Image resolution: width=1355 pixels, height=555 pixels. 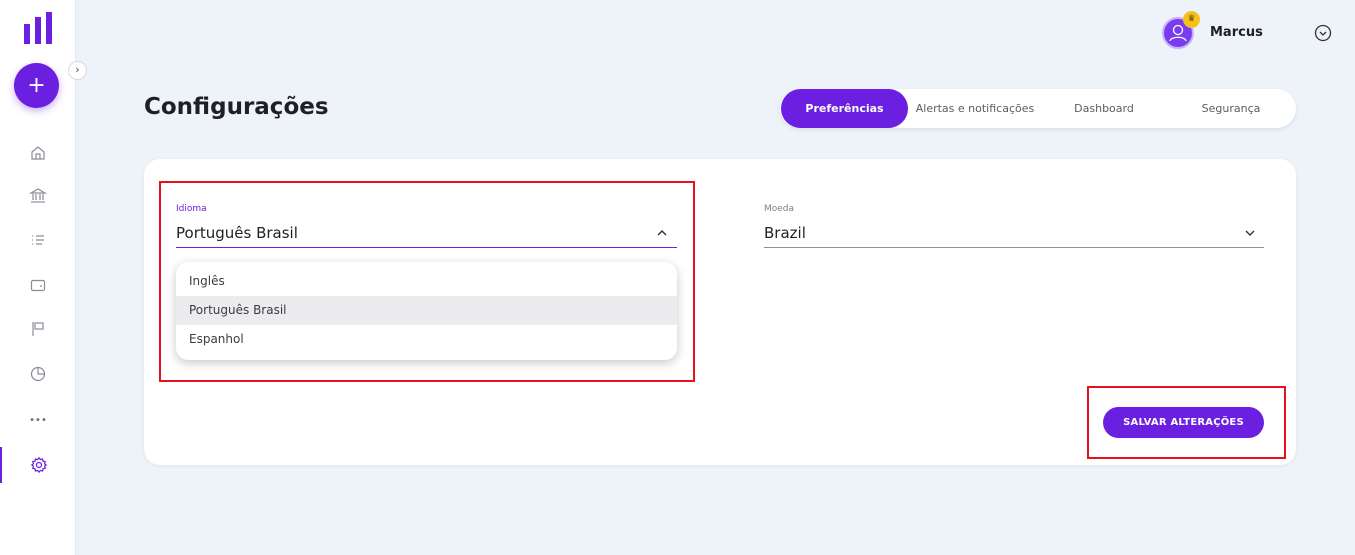 What do you see at coordinates (426, 281) in the screenshot?
I see `language-option-english: Inglês` at bounding box center [426, 281].